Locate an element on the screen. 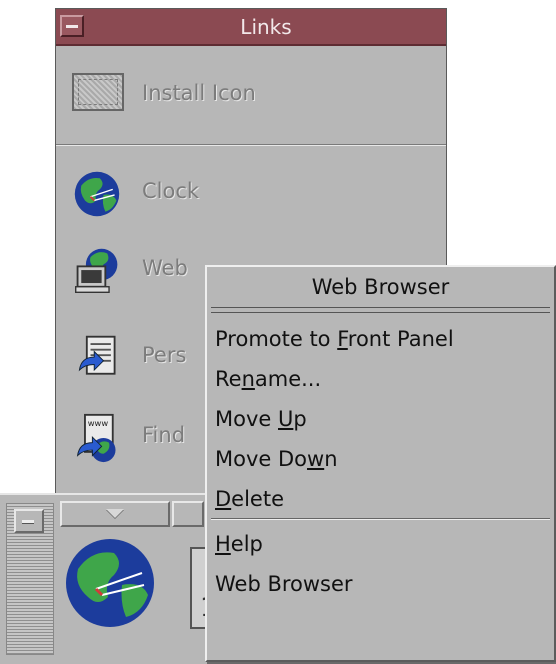  personal-bookmarks-label: Pers is located at coordinates (164, 355).